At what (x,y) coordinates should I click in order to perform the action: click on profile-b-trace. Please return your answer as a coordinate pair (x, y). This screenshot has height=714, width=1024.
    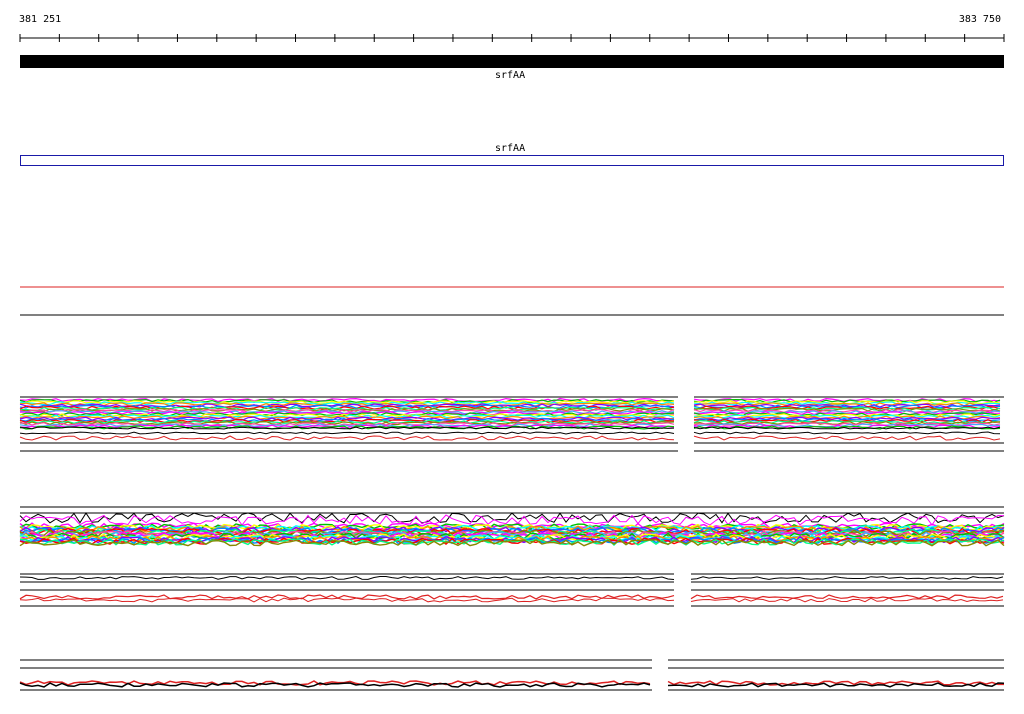
    Looking at the image, I should click on (512, 520).